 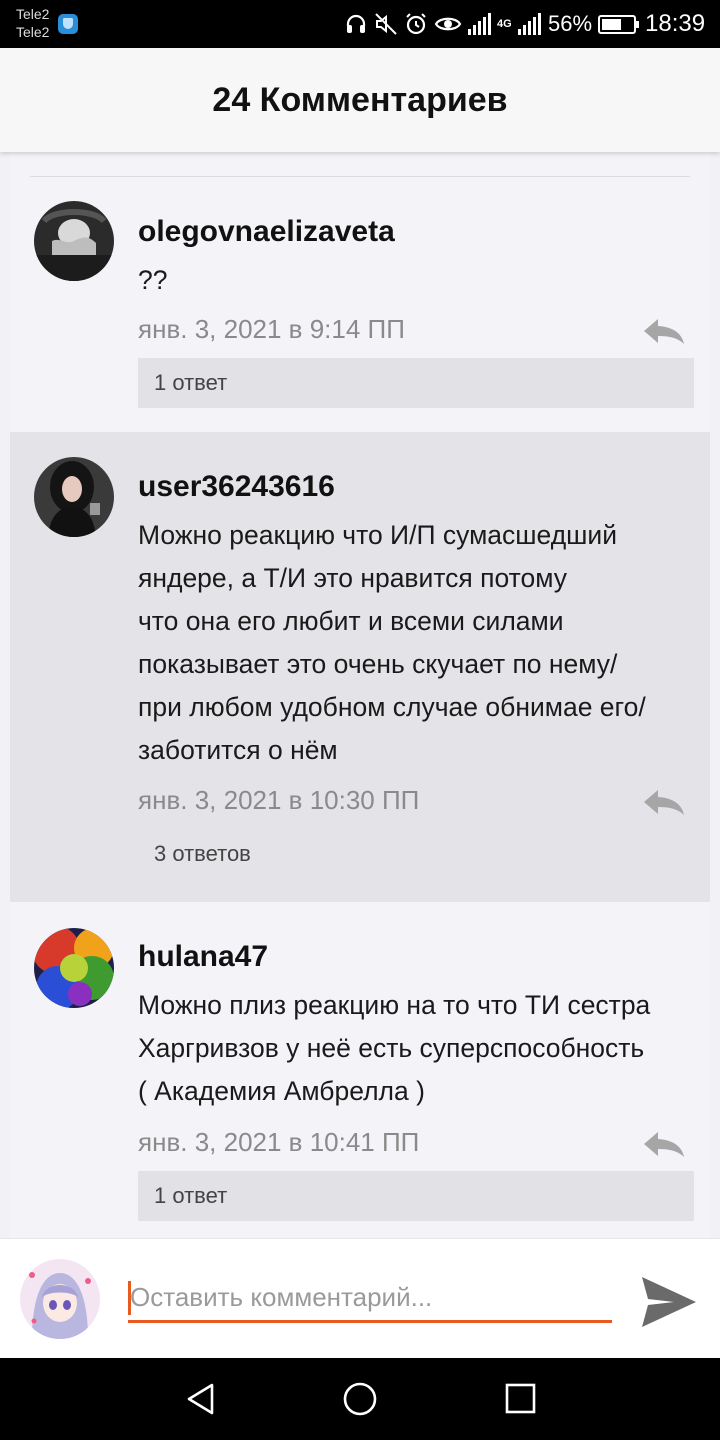 What do you see at coordinates (521, 1399) in the screenshot?
I see `recents-icon` at bounding box center [521, 1399].